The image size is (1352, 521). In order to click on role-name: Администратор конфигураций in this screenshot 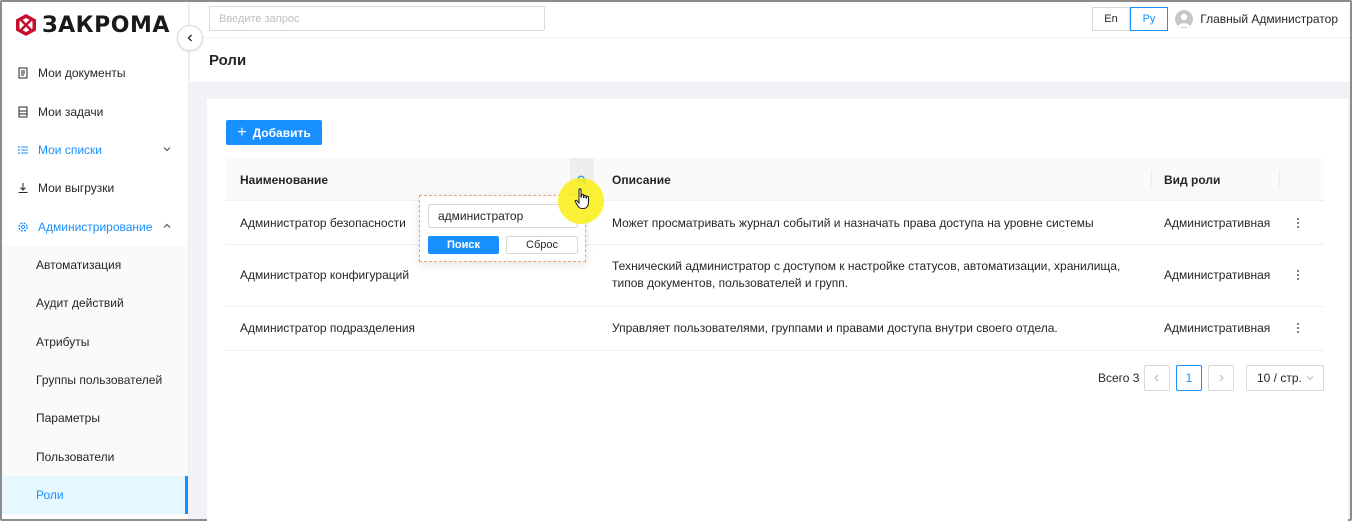, I will do `click(325, 275)`.